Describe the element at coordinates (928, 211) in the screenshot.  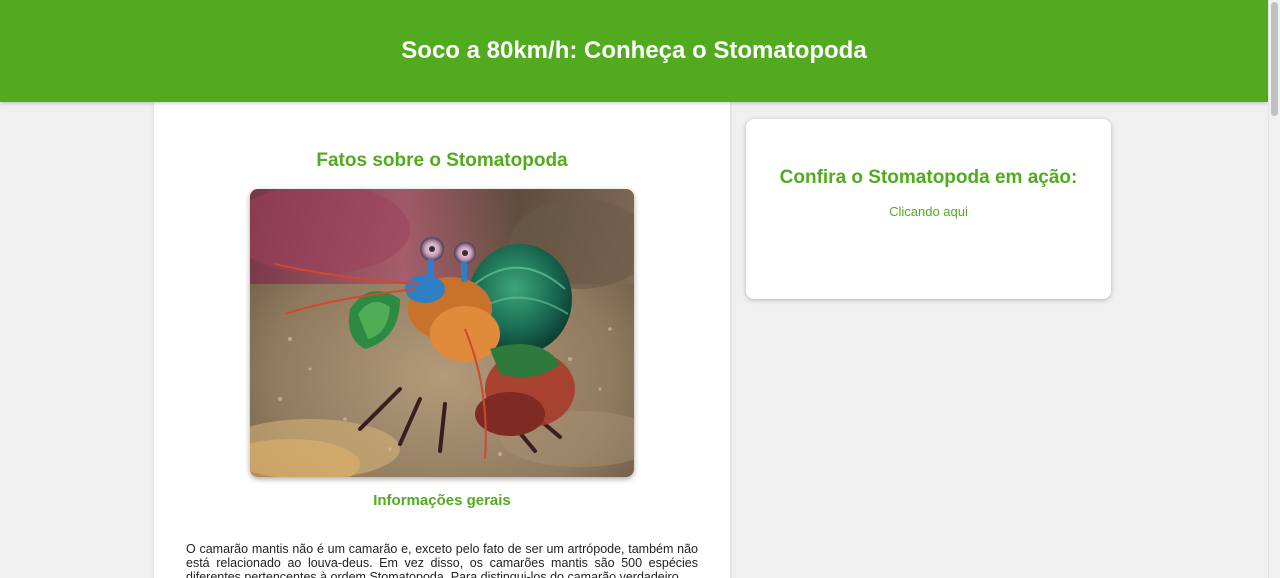
I see `watch-video-link: Clicando aqui` at that location.